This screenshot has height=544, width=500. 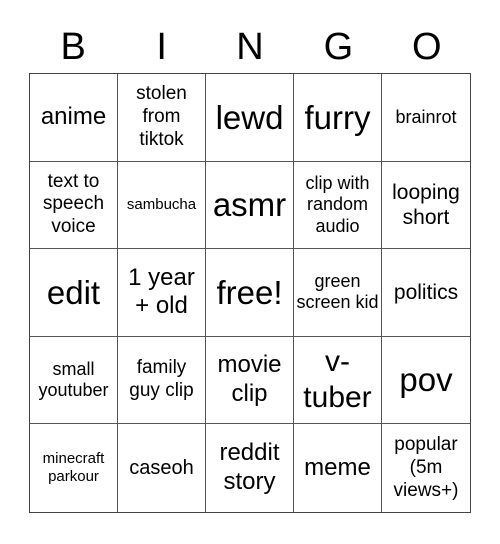 I want to click on bingo-cell: stolen from tiktok, so click(x=162, y=118).